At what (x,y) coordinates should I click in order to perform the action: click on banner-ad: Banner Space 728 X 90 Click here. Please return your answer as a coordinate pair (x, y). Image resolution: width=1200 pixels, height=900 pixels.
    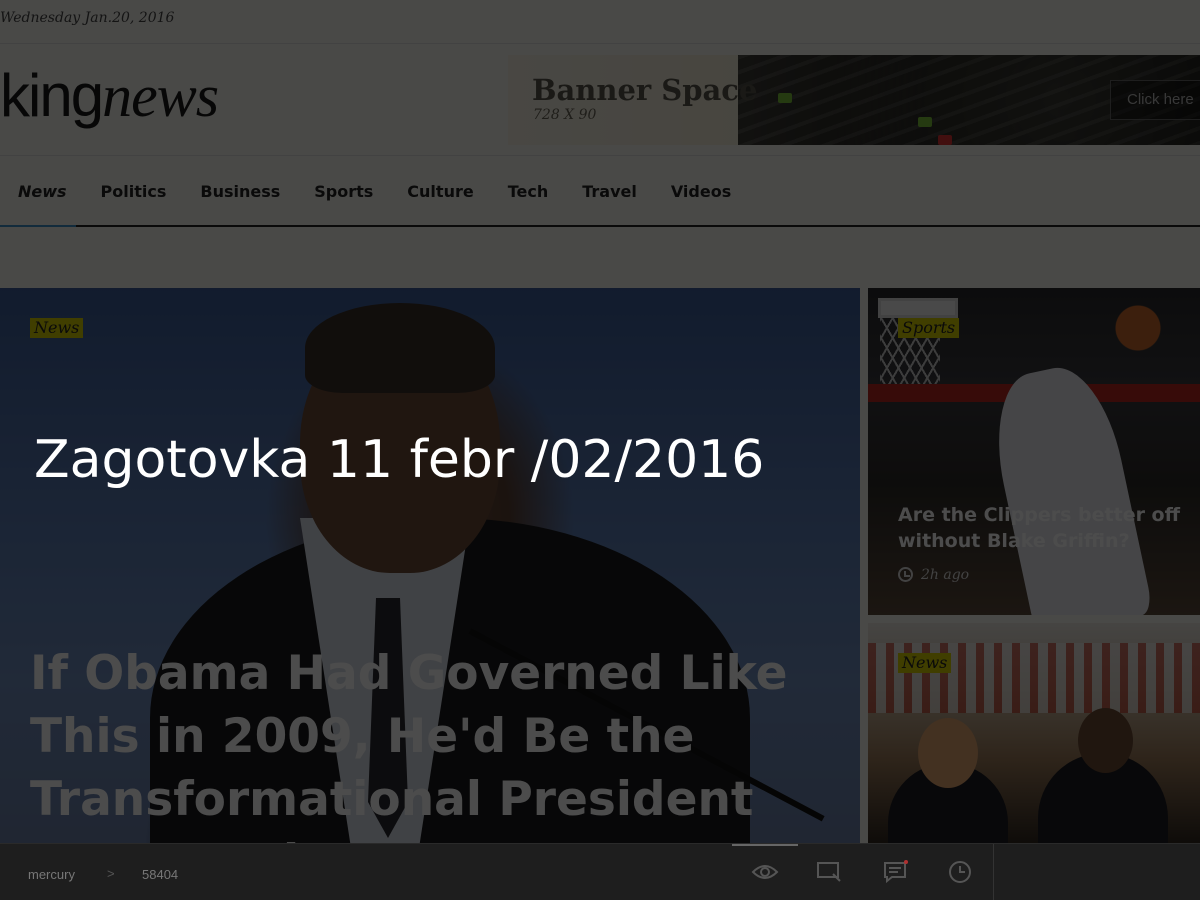
    Looking at the image, I should click on (854, 100).